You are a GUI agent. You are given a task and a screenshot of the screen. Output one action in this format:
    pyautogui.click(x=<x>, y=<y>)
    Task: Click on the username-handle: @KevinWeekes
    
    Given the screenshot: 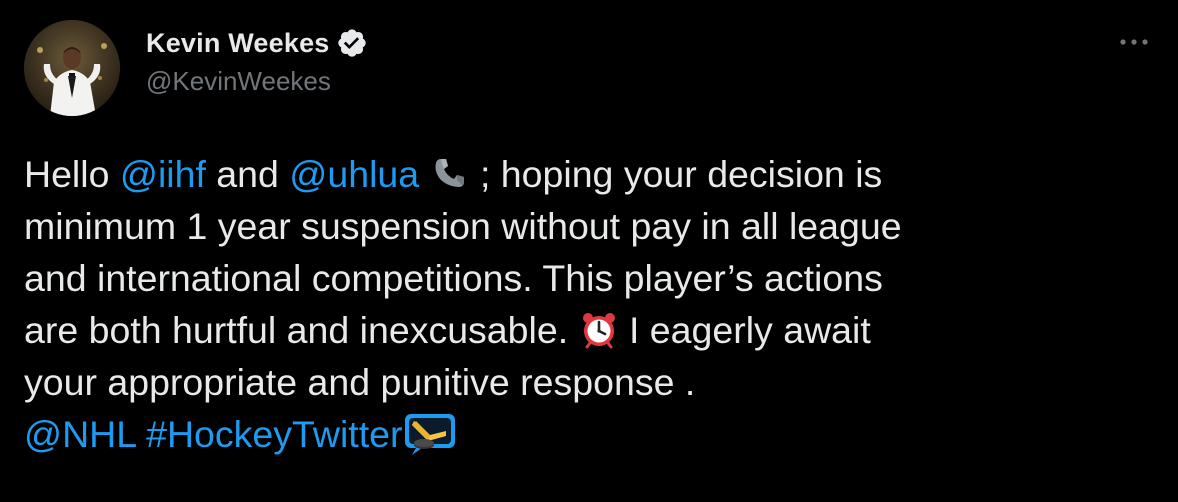 What is the action you would take?
    pyautogui.click(x=257, y=81)
    